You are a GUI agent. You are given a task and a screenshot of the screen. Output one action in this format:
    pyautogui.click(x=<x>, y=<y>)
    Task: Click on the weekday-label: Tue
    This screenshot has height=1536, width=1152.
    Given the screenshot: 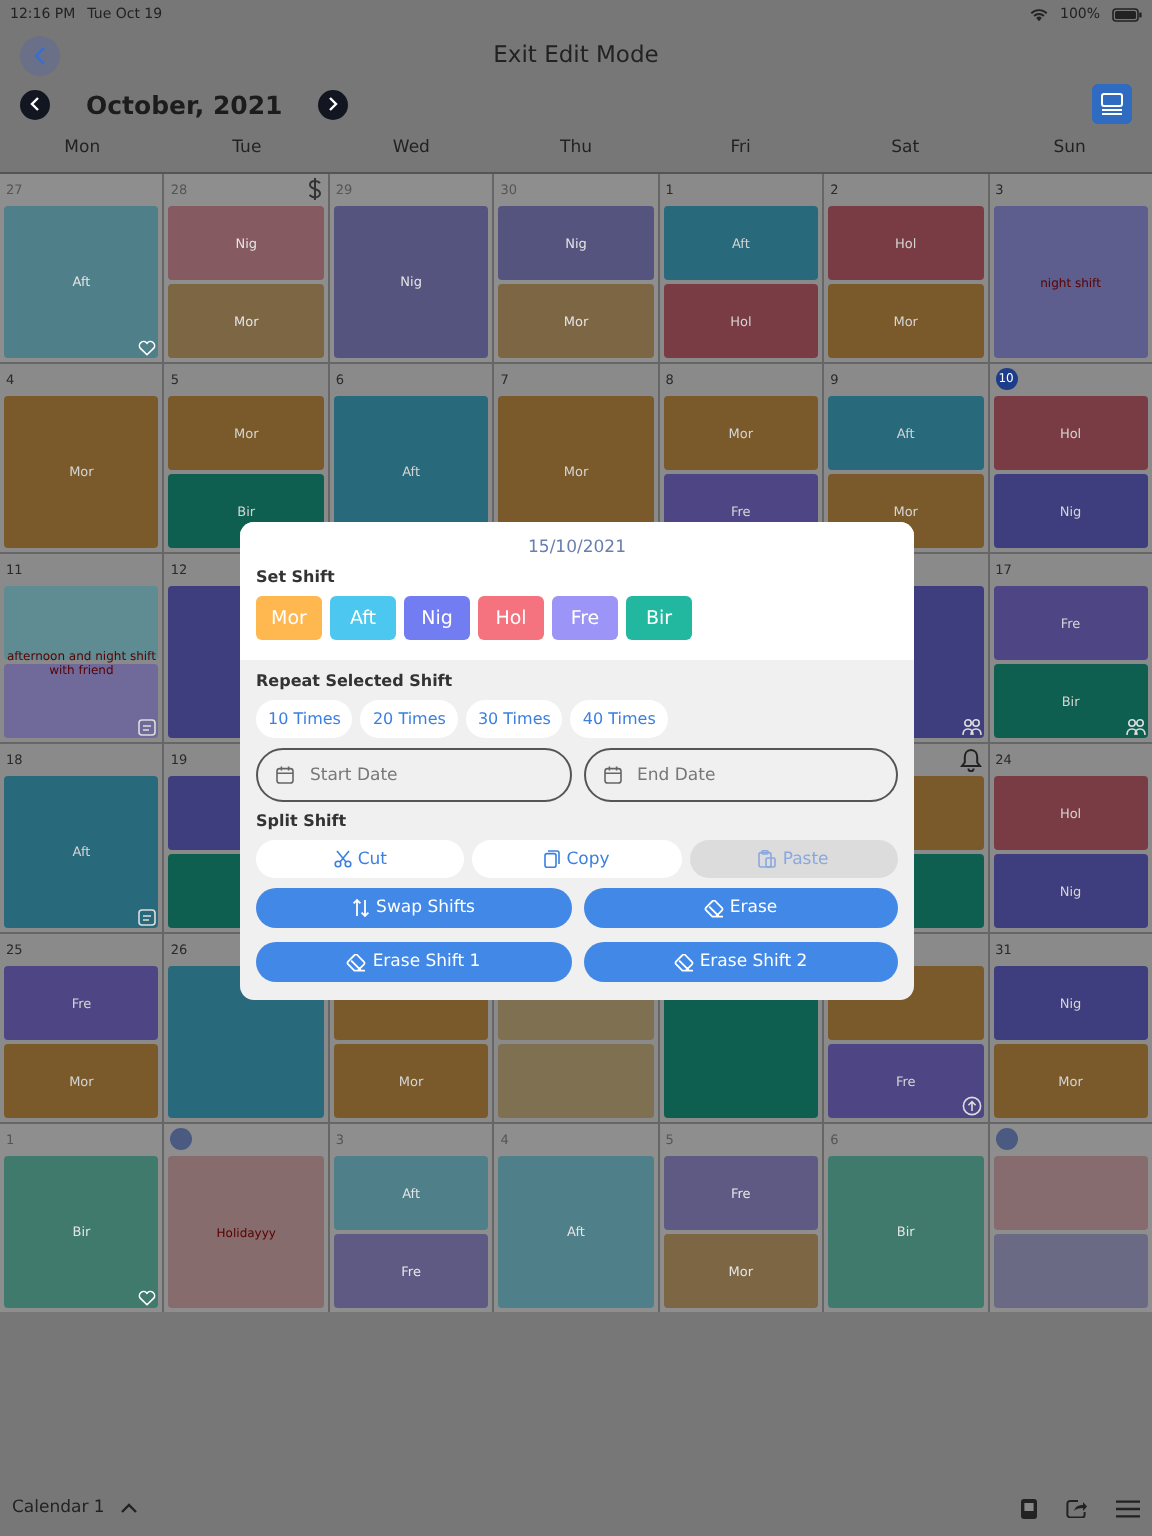 What is the action you would take?
    pyautogui.click(x=247, y=148)
    